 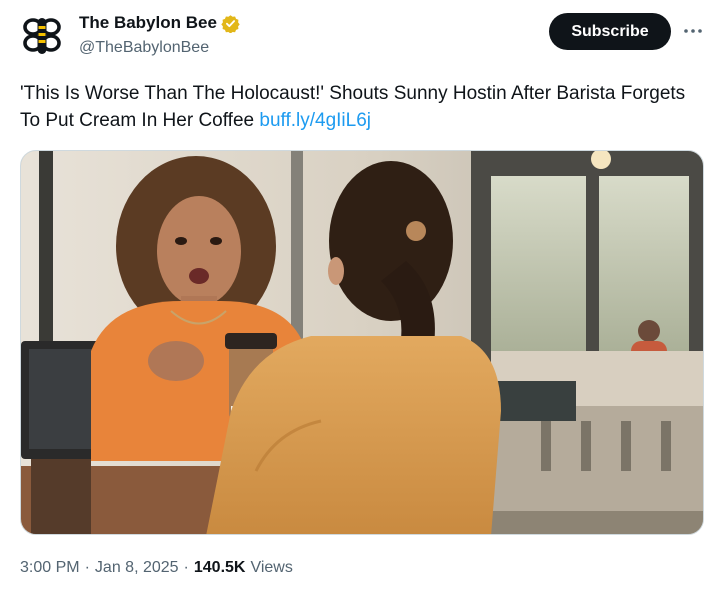 What do you see at coordinates (50, 568) in the screenshot?
I see `tweet-time: 3:00 PM` at bounding box center [50, 568].